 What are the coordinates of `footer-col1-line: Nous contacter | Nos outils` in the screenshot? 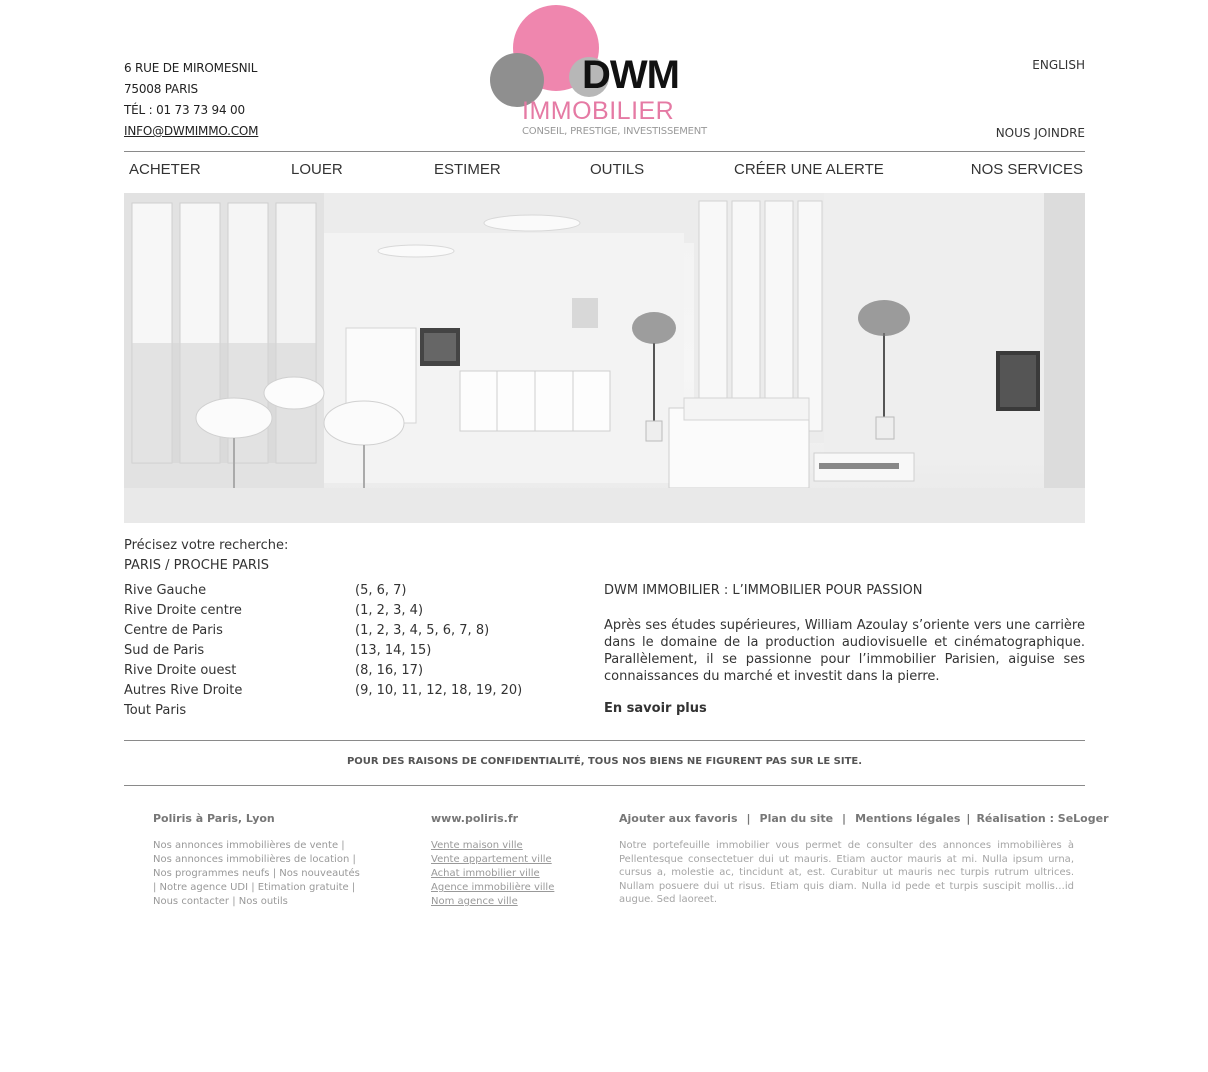 It's located at (256, 902).